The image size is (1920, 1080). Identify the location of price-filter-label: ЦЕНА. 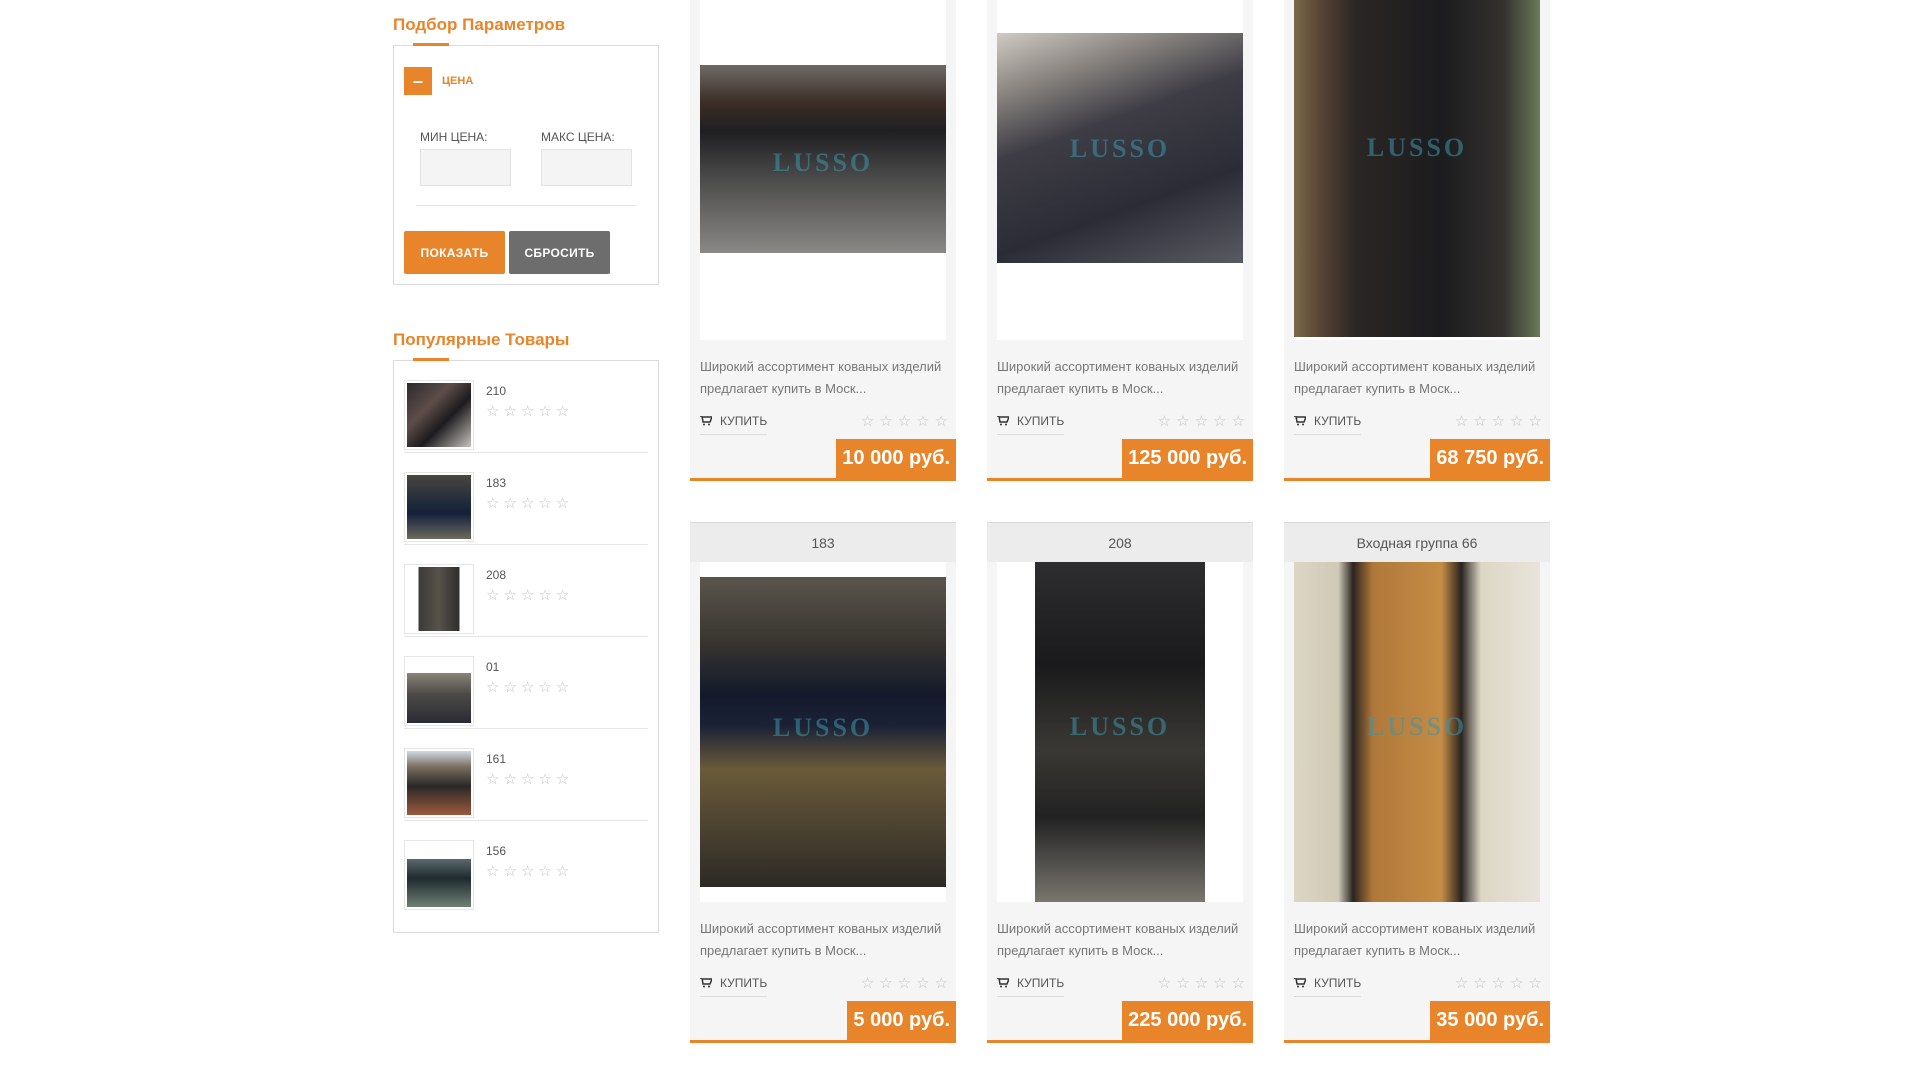
(457, 81).